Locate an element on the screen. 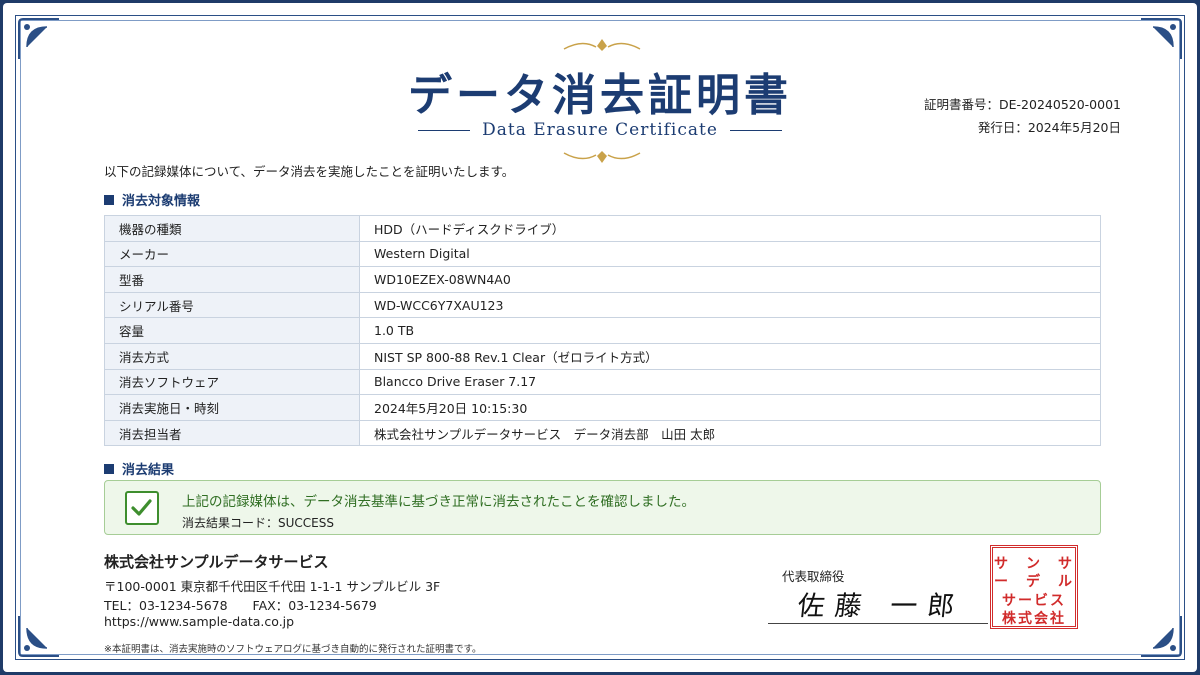  table-row: シリアル番号 WD-WCC6Y7XAU123 is located at coordinates (602, 305).